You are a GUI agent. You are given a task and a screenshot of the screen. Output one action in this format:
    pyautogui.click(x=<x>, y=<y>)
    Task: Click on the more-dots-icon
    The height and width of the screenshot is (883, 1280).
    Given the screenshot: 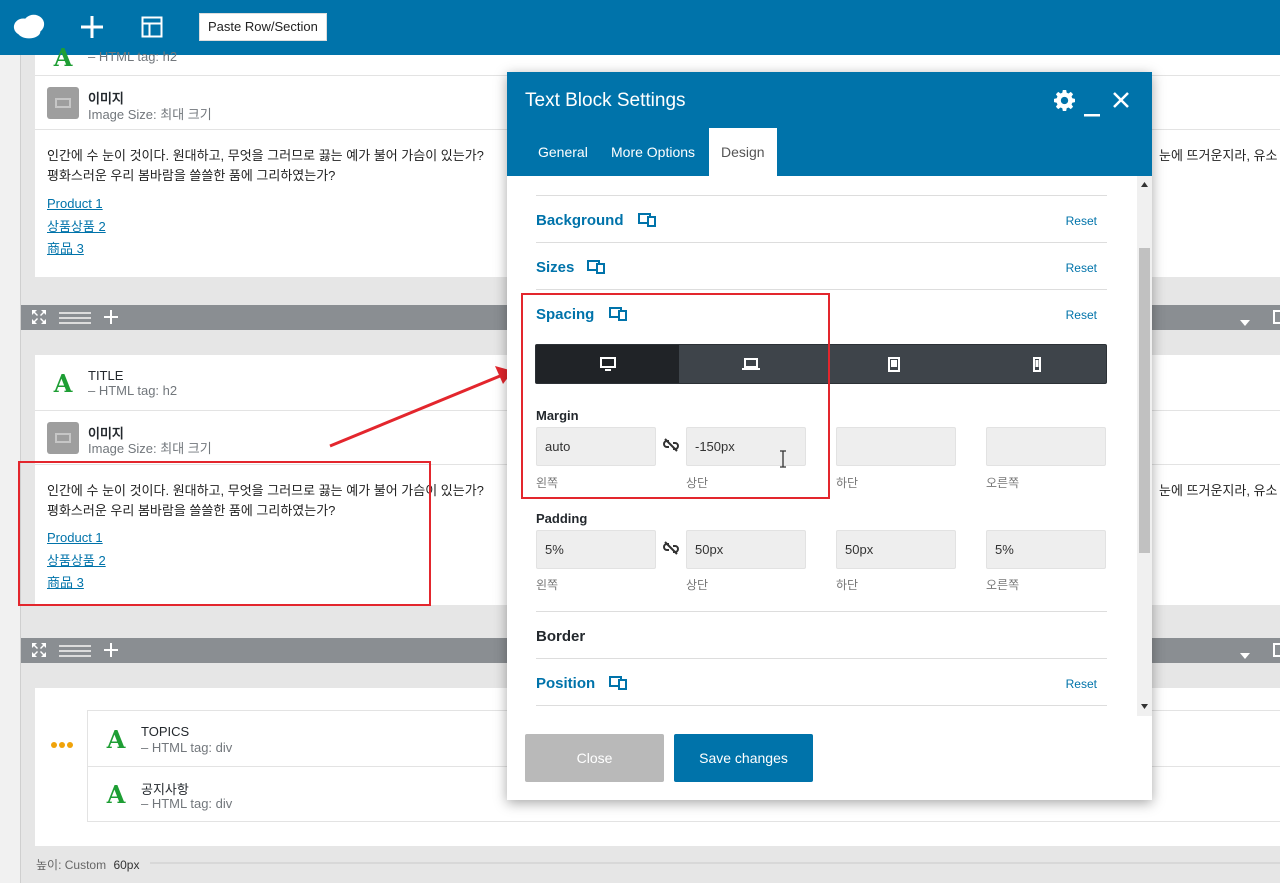 What is the action you would take?
    pyautogui.click(x=62, y=744)
    